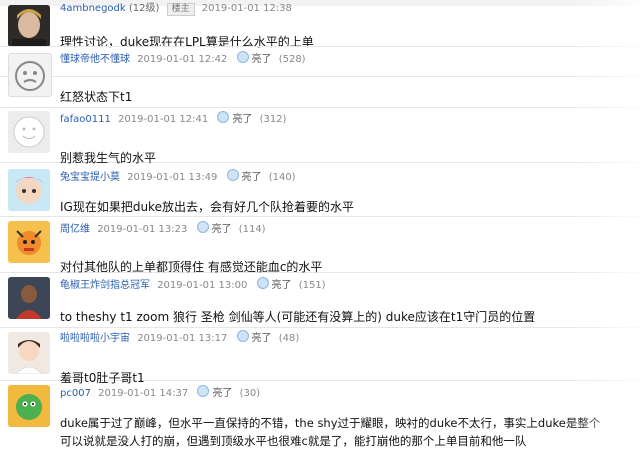 This screenshot has width=640, height=453. Describe the element at coordinates (75, 393) in the screenshot. I see `username: pc007` at that location.